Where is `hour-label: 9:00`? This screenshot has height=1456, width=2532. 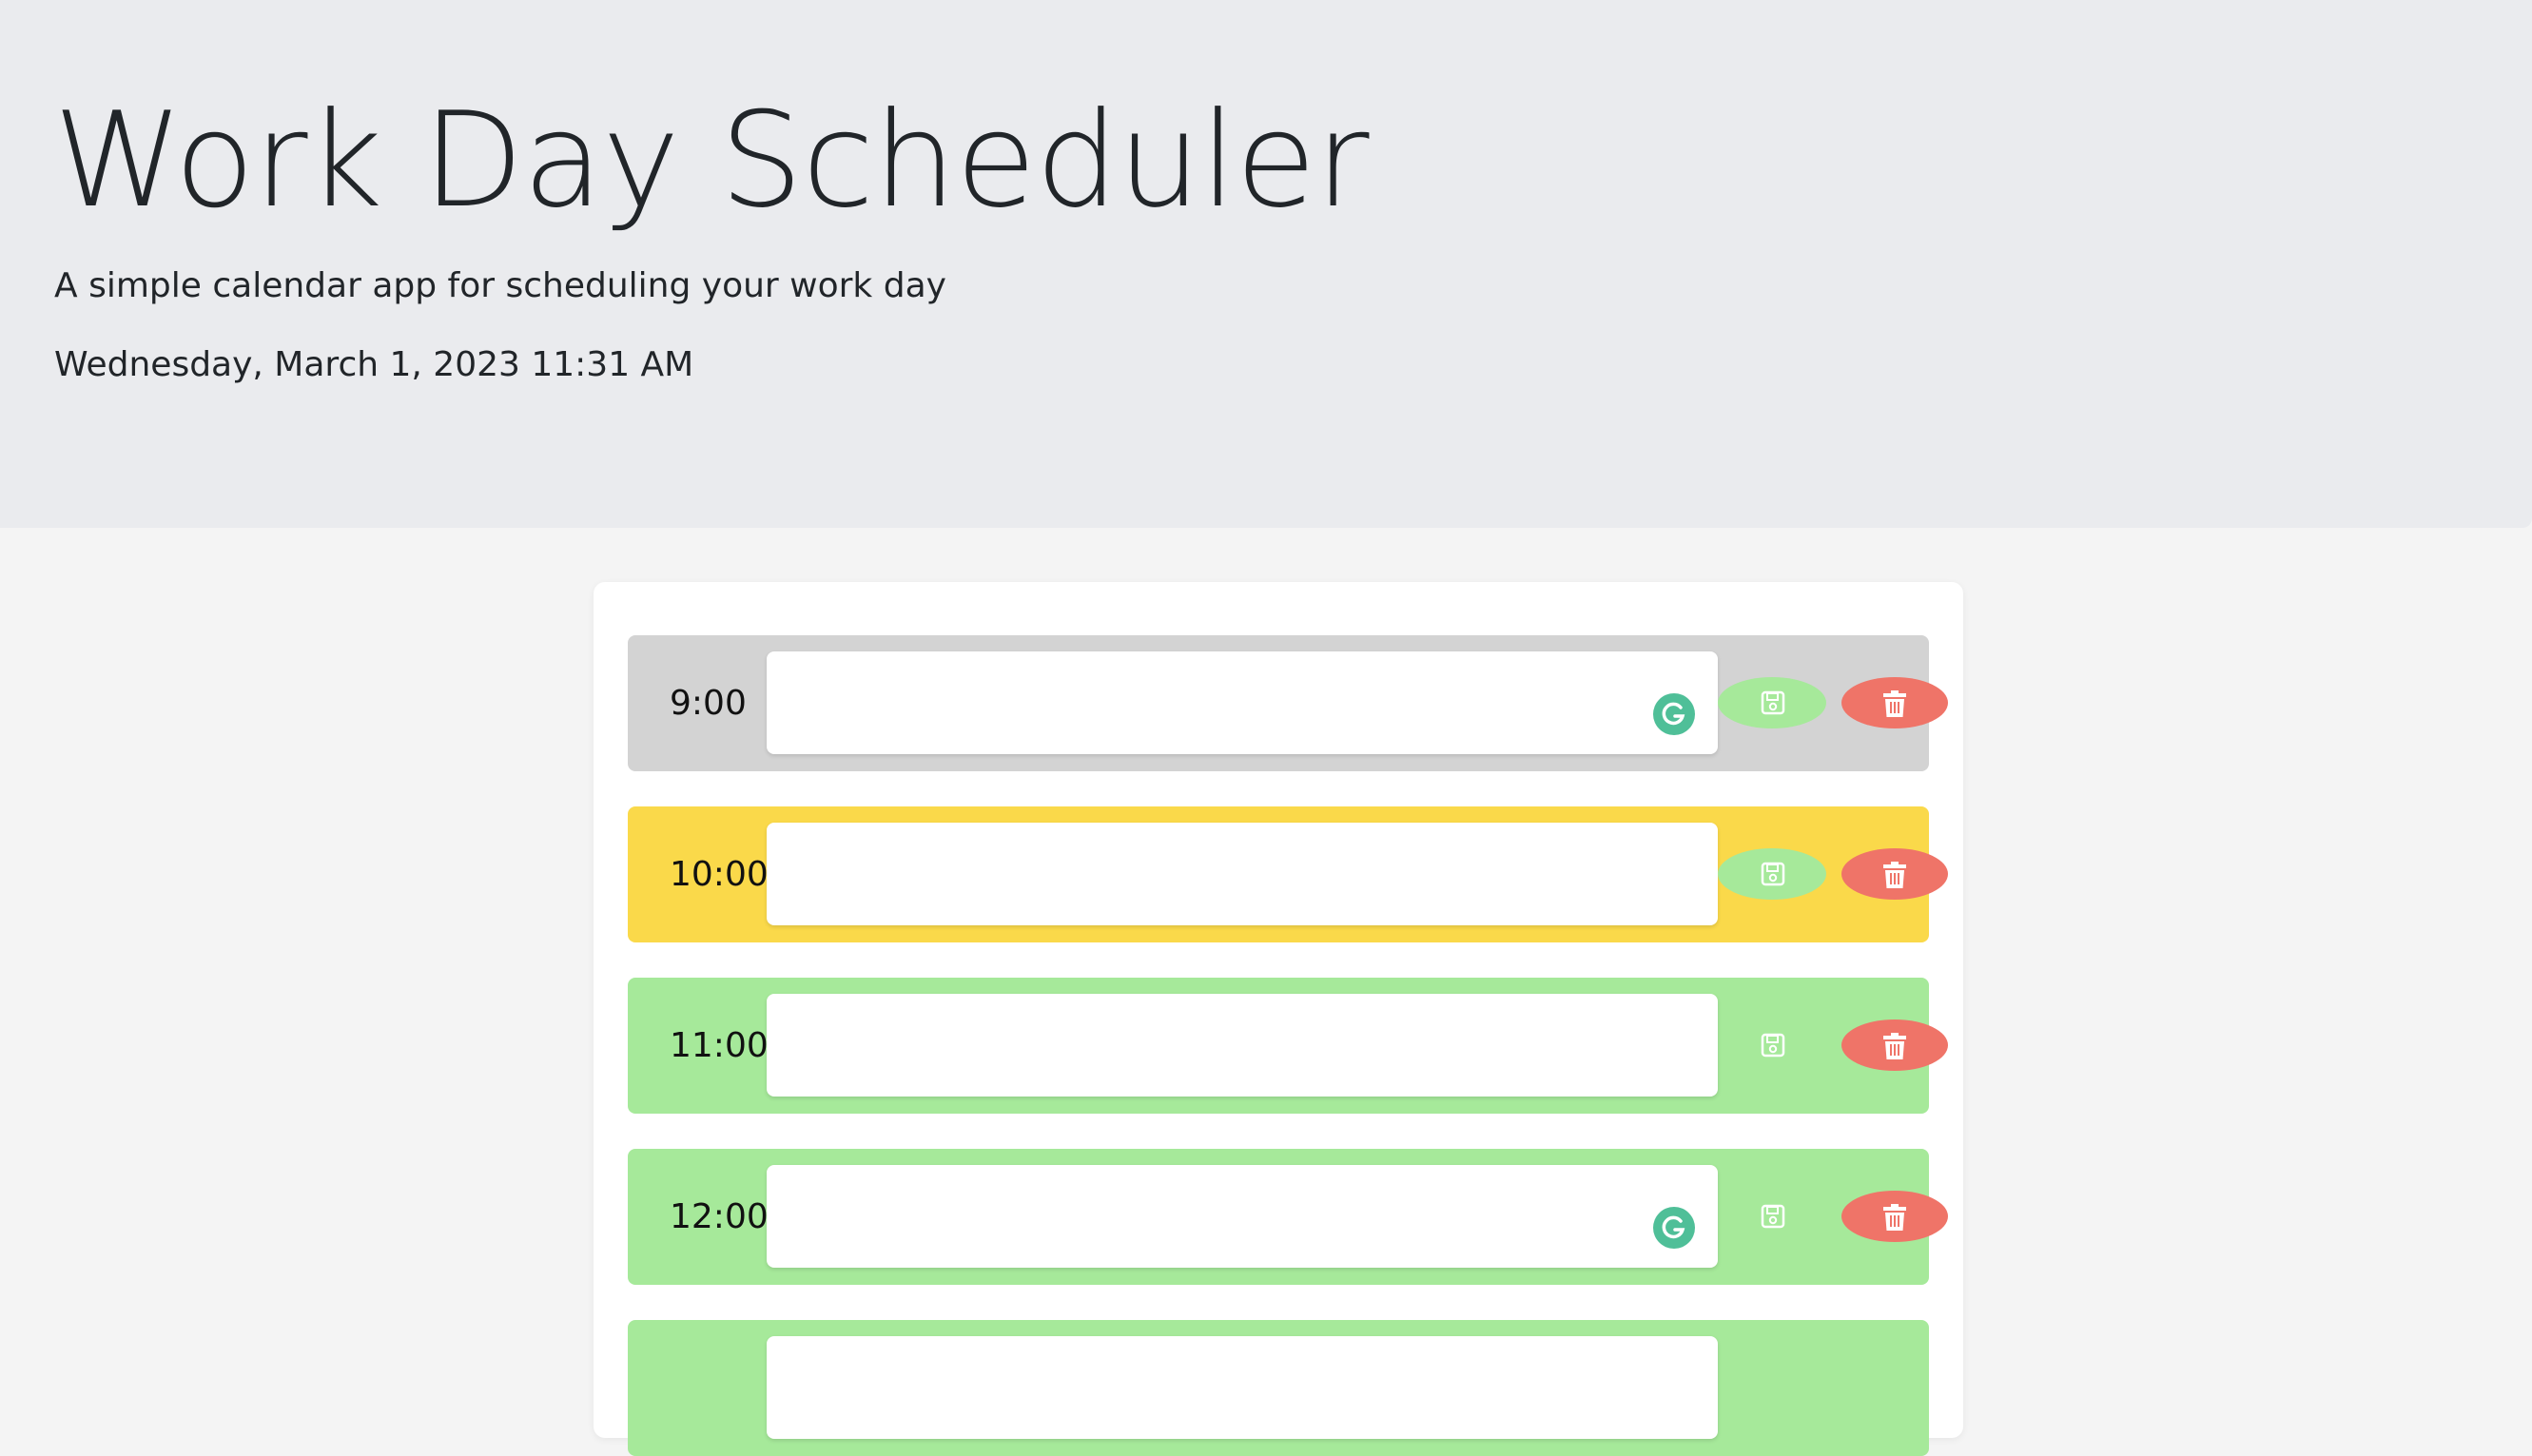
hour-label: 9:00 is located at coordinates (708, 704).